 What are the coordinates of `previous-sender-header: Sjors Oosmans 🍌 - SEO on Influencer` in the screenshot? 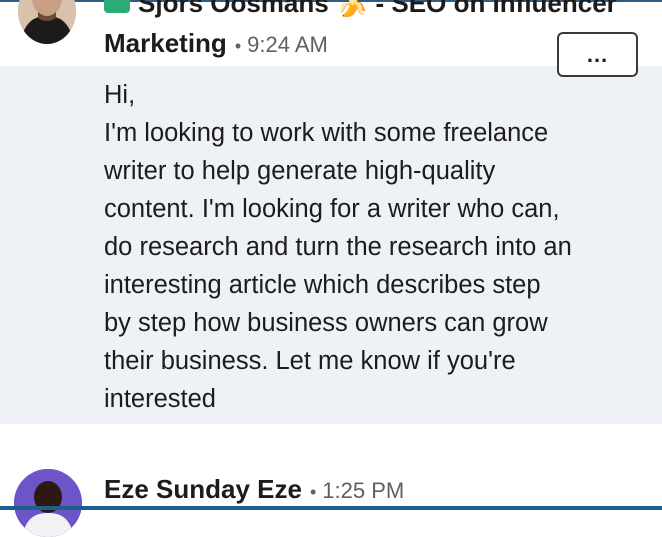 It's located at (360, 9).